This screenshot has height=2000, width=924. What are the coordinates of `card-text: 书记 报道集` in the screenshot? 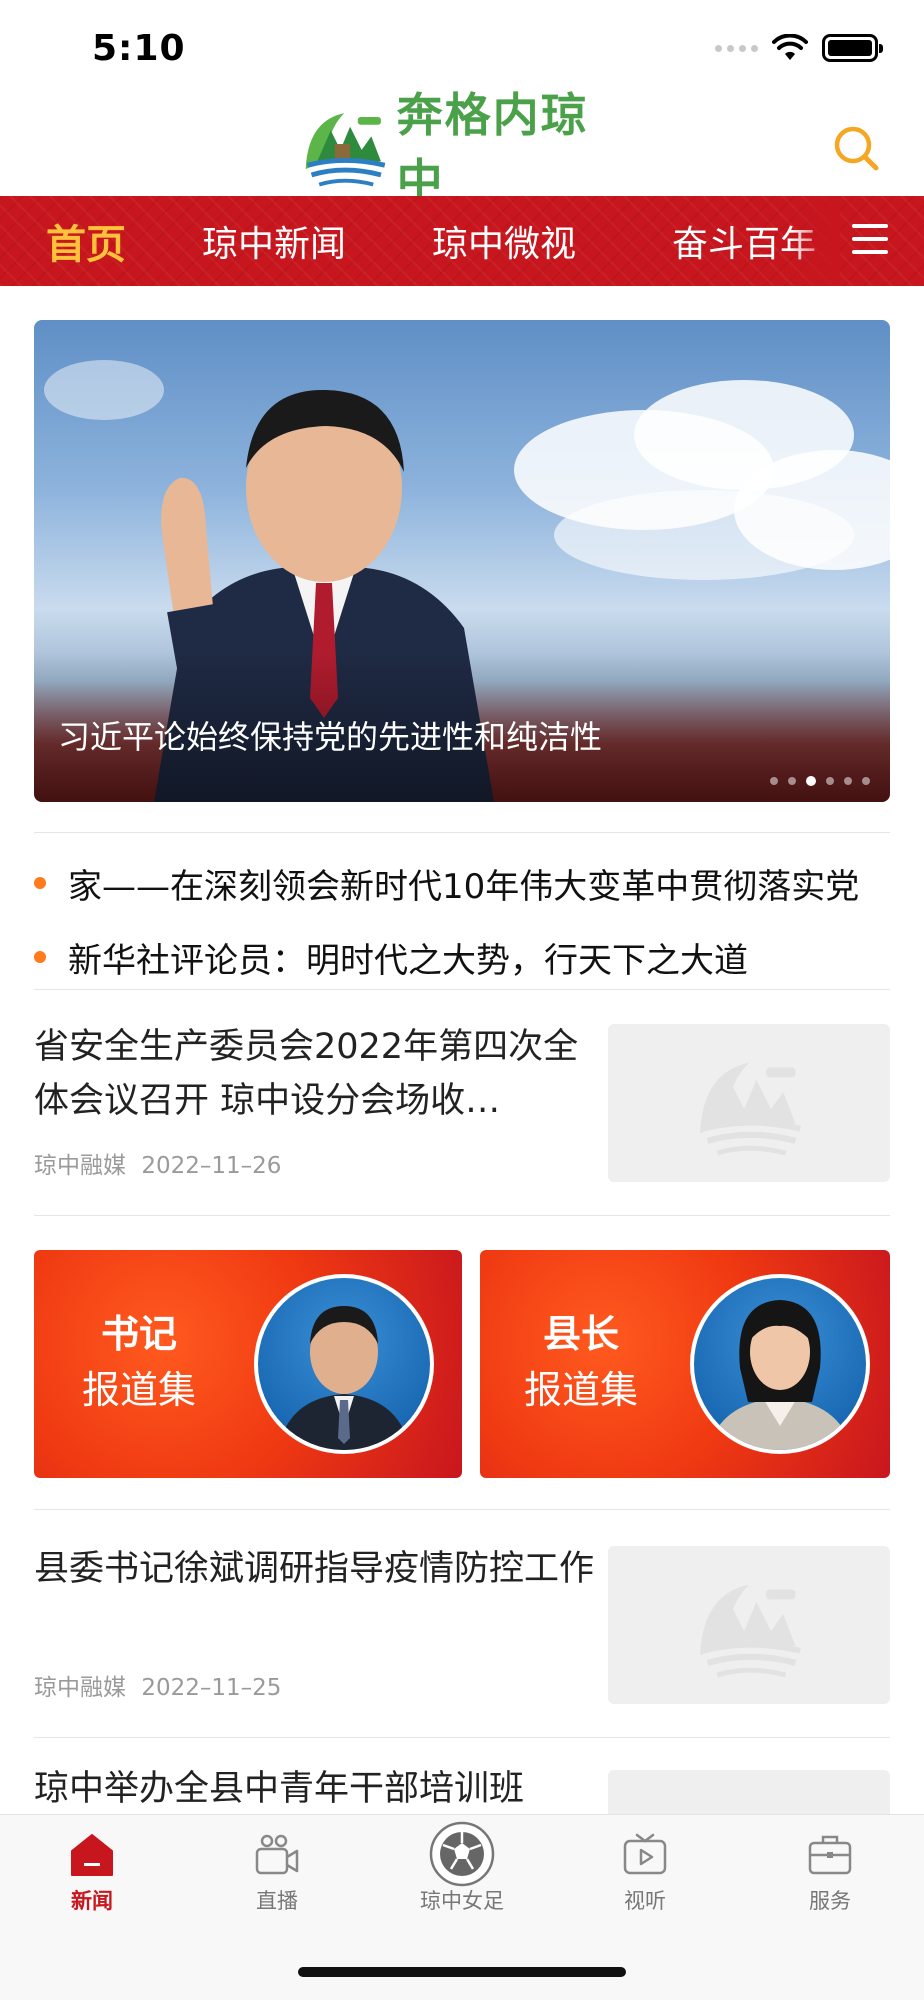 It's located at (139, 1362).